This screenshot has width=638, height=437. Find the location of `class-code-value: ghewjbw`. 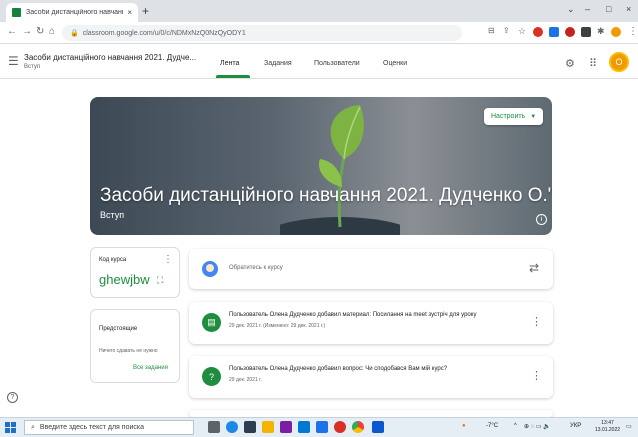

class-code-value: ghewjbw is located at coordinates (124, 279).